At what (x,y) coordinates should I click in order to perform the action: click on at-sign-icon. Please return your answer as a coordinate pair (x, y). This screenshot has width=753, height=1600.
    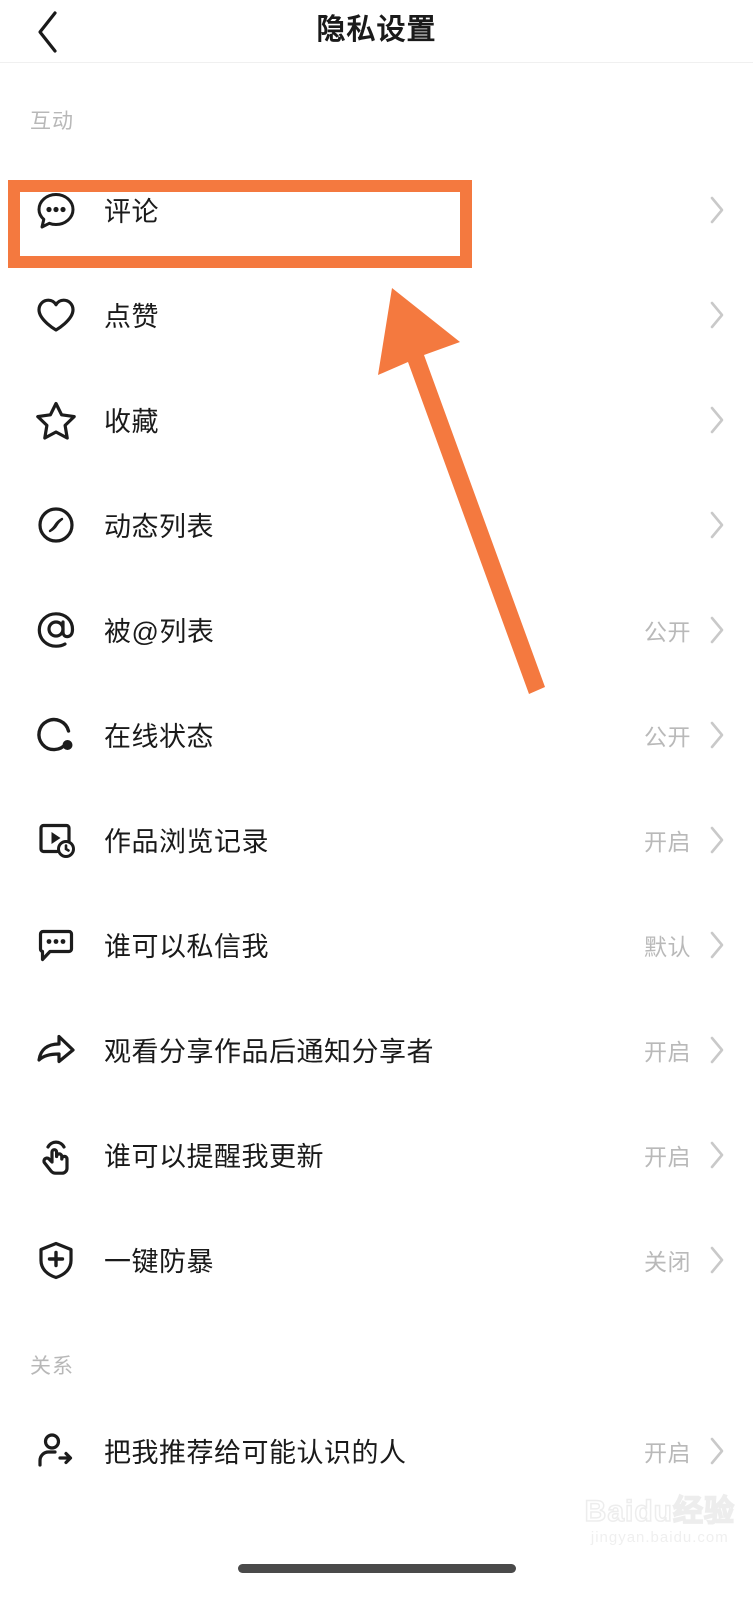
    Looking at the image, I should click on (56, 630).